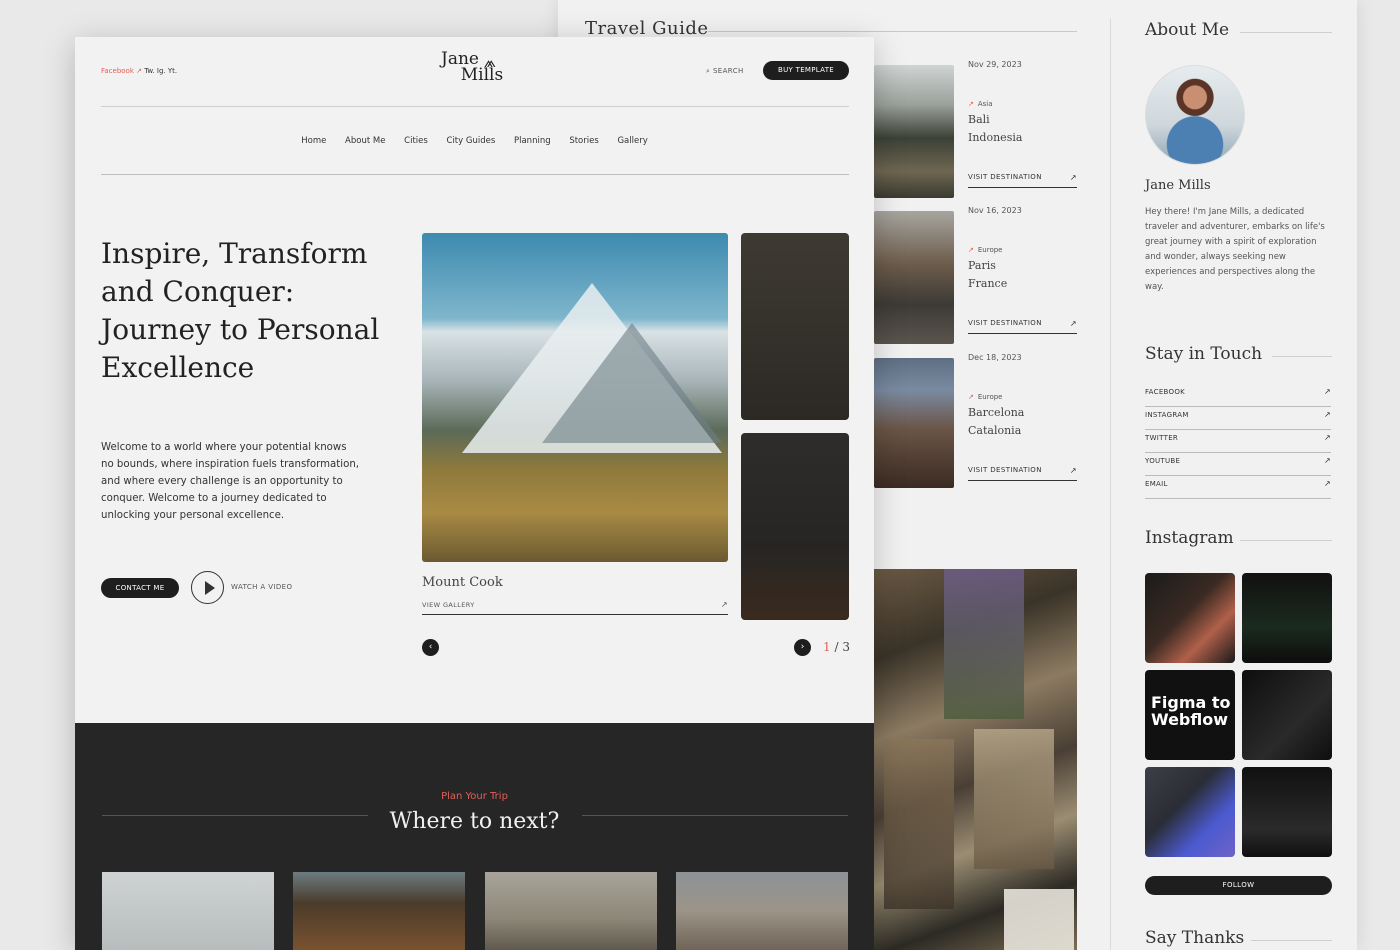  Describe the element at coordinates (806, 70) in the screenshot. I see `buy-template-button: BUY TEMPLATE` at that location.